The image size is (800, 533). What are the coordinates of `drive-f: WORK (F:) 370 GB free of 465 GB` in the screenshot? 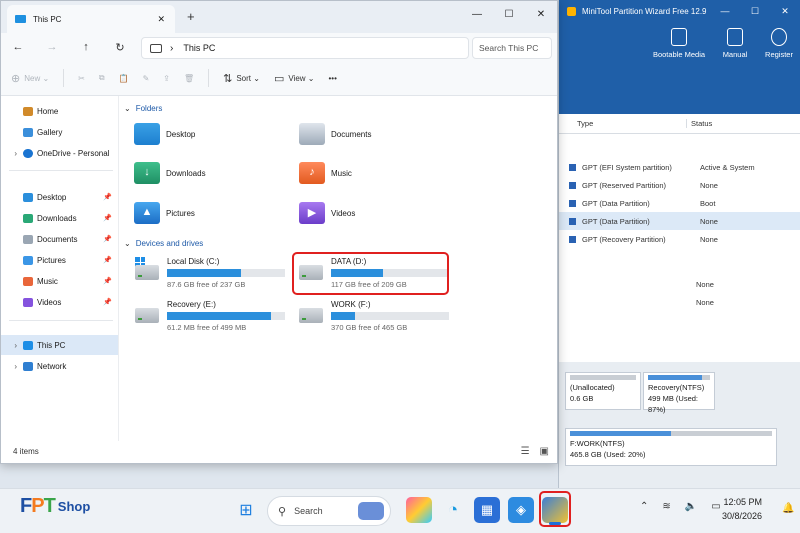 It's located at (374, 318).